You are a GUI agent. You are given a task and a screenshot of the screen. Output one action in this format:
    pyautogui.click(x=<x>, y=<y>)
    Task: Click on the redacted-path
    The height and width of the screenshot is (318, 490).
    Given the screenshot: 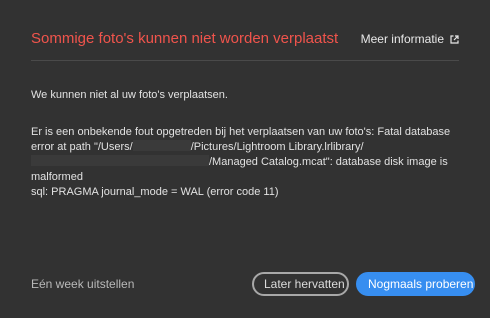 What is the action you would take?
    pyautogui.click(x=120, y=160)
    